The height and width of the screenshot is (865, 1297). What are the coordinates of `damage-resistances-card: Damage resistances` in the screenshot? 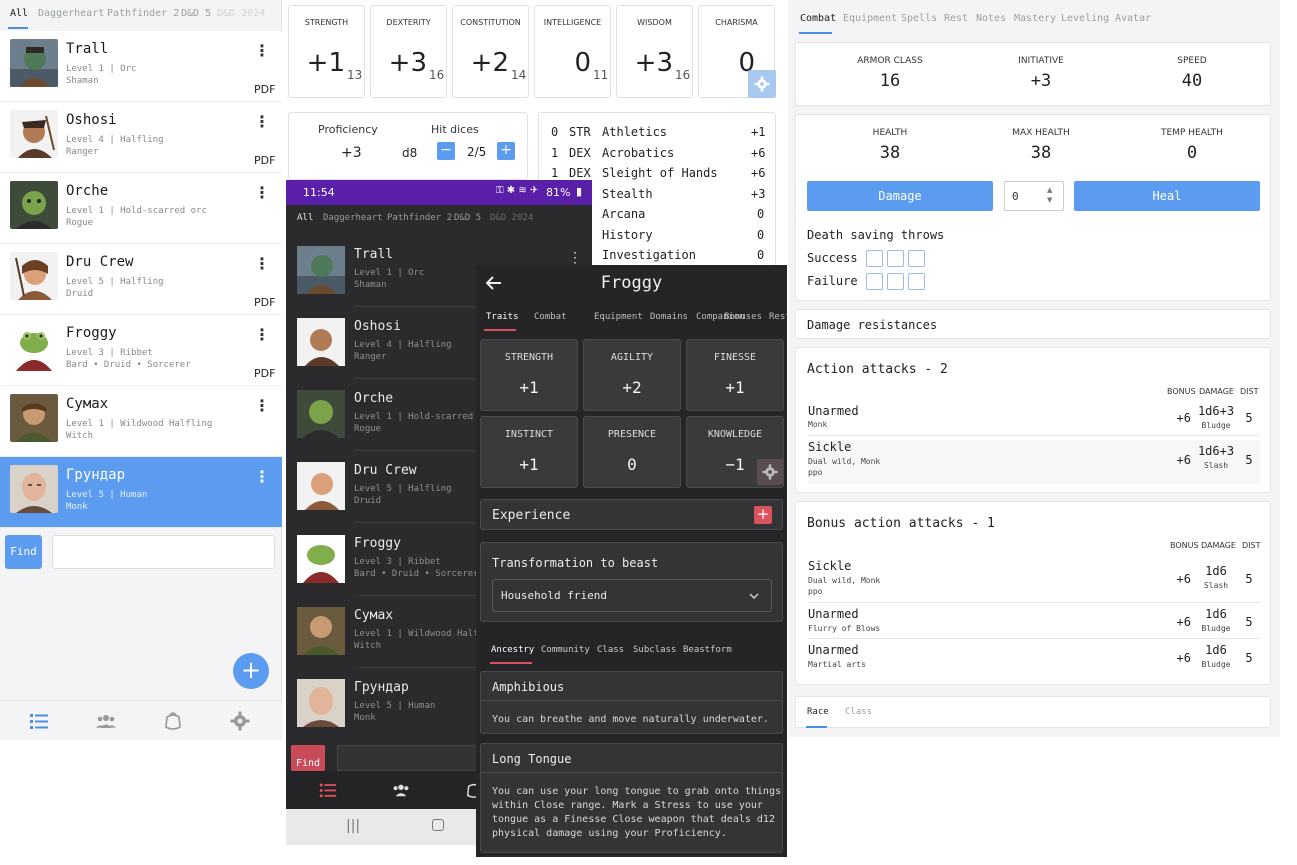 It's located at (1033, 324).